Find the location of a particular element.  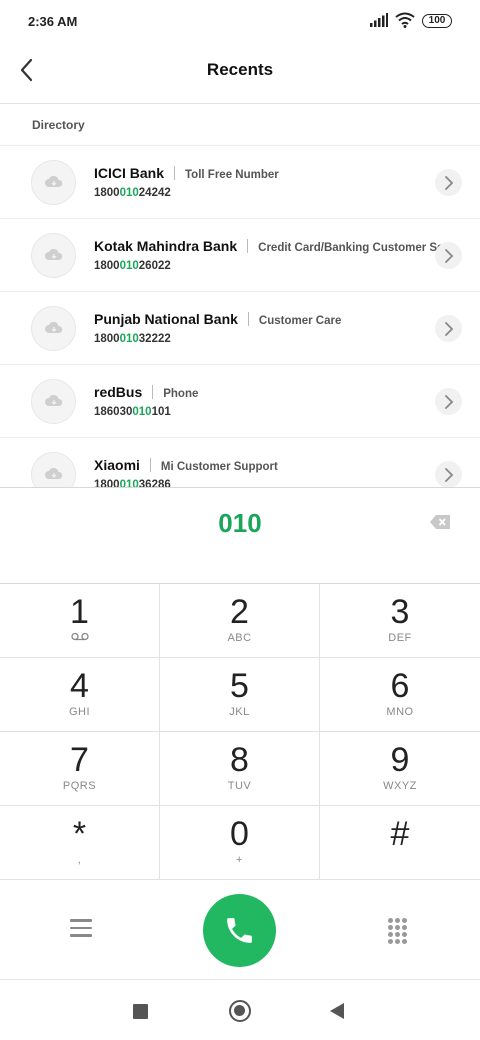

key-1: 1 is located at coordinates (80, 621).